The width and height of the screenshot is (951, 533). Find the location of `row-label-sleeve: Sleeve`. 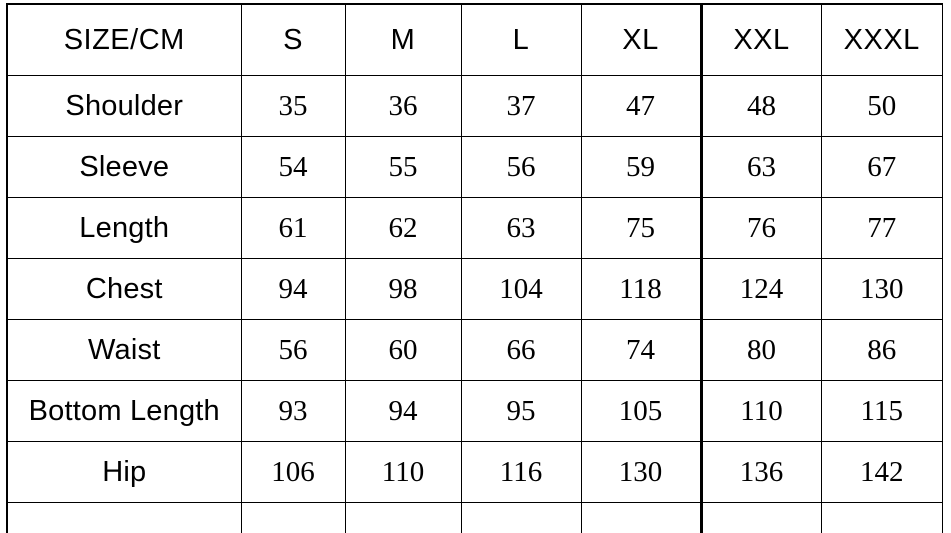

row-label-sleeve: Sleeve is located at coordinates (124, 167).